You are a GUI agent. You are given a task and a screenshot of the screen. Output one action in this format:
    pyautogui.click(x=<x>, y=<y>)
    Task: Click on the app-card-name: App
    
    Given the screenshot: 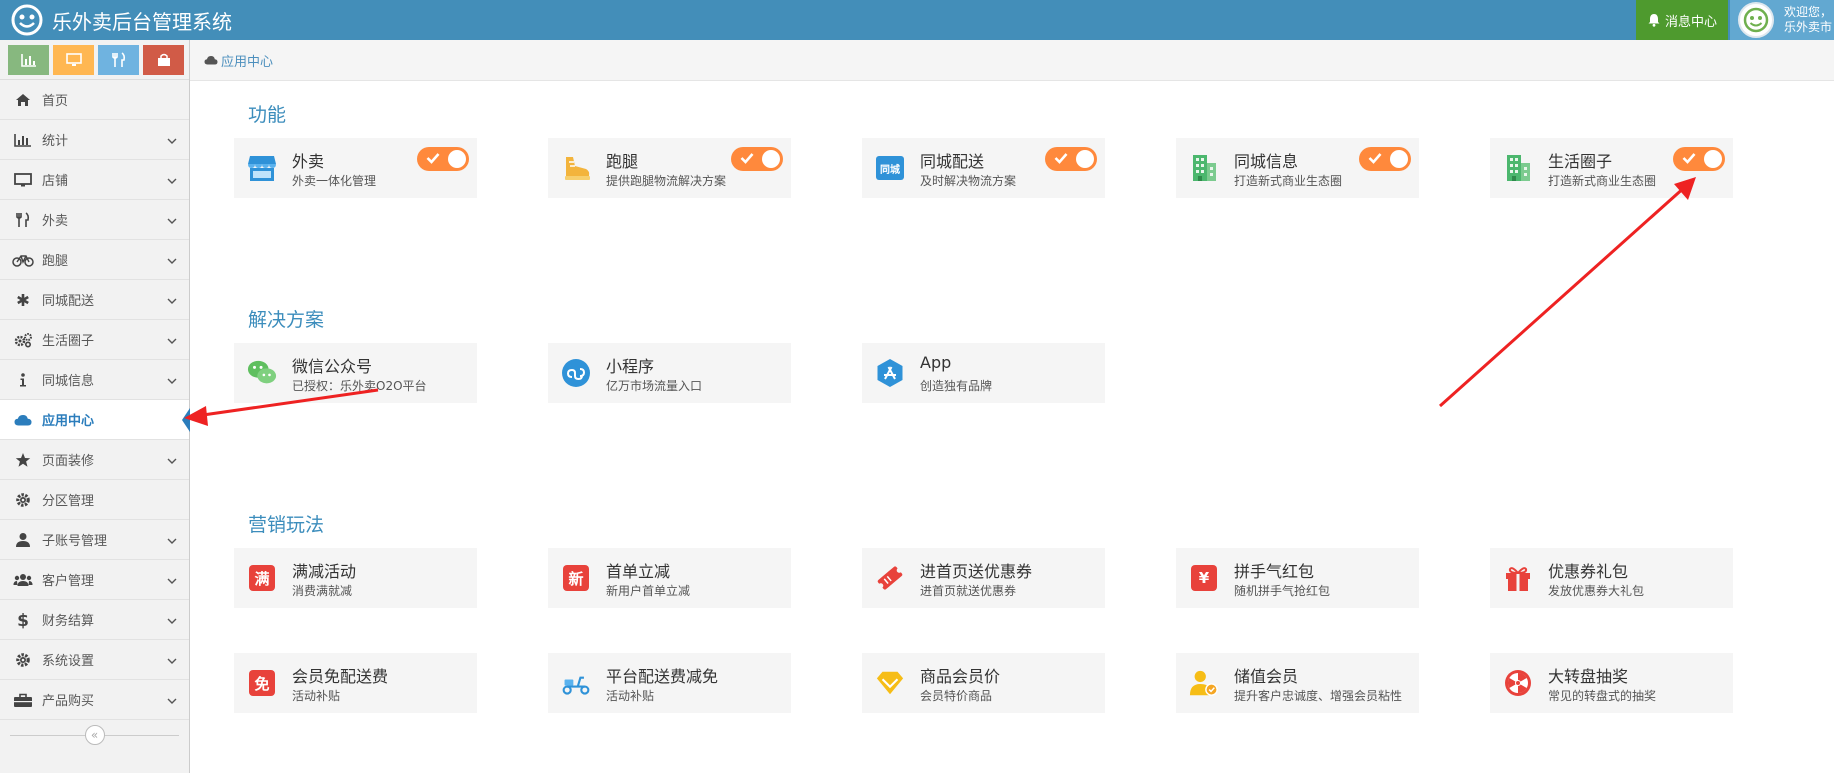 What is the action you would take?
    pyautogui.click(x=936, y=362)
    